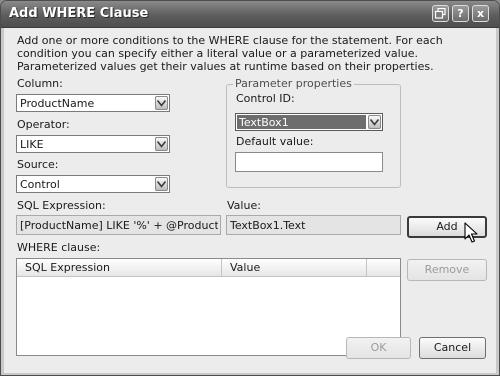 This screenshot has height=376, width=500. I want to click on restore-icon, so click(440, 13).